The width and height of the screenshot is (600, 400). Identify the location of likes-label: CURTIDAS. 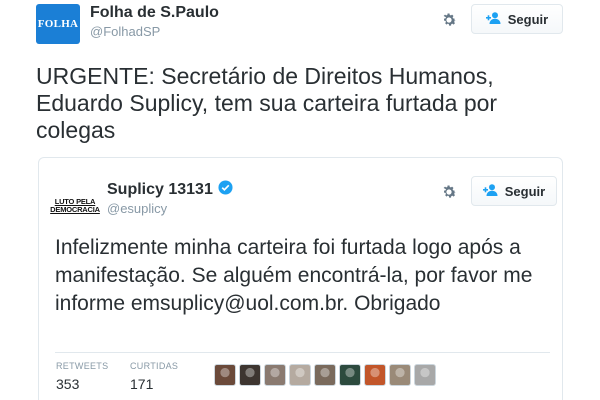
(154, 366).